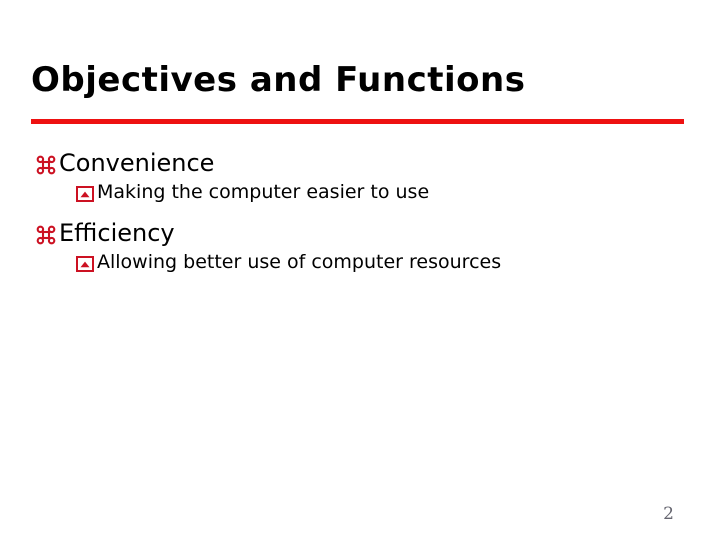 The width and height of the screenshot is (720, 540). Describe the element at coordinates (263, 192) in the screenshot. I see `list-item-label: Making the computer easier to use` at that location.